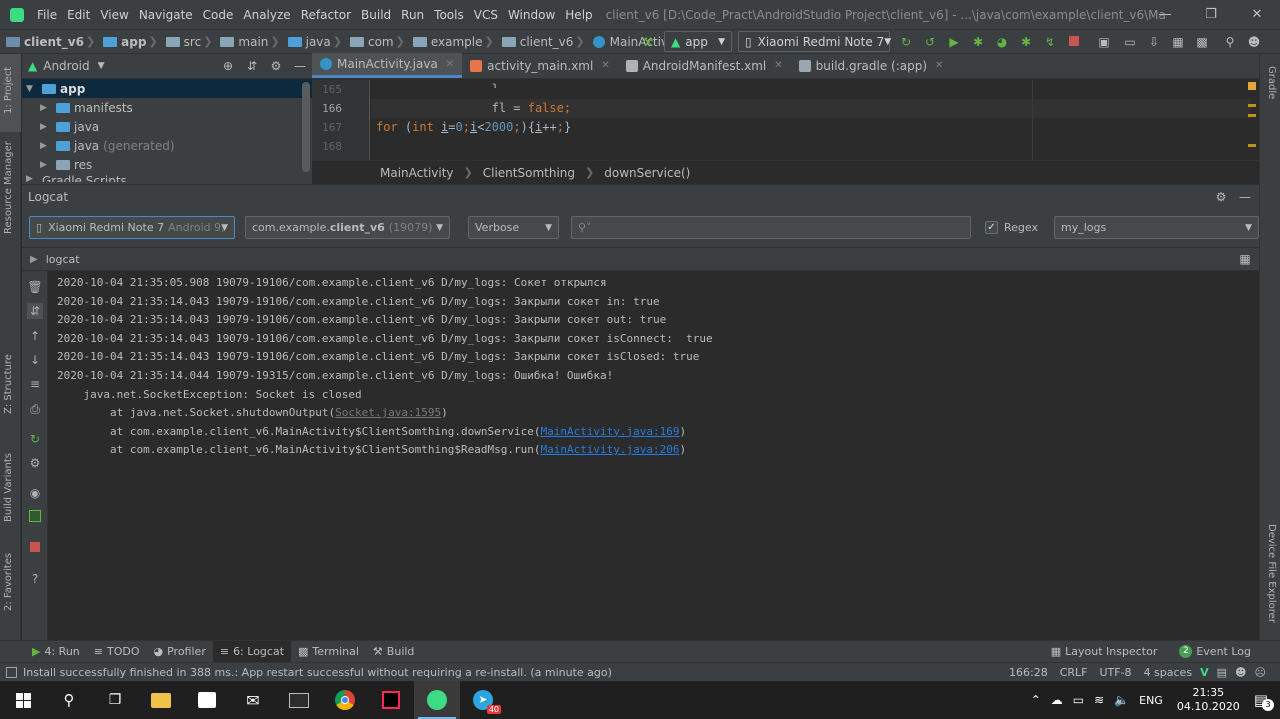 This screenshot has width=1280, height=719. I want to click on wifi-icon: ≋, so click(1099, 700).